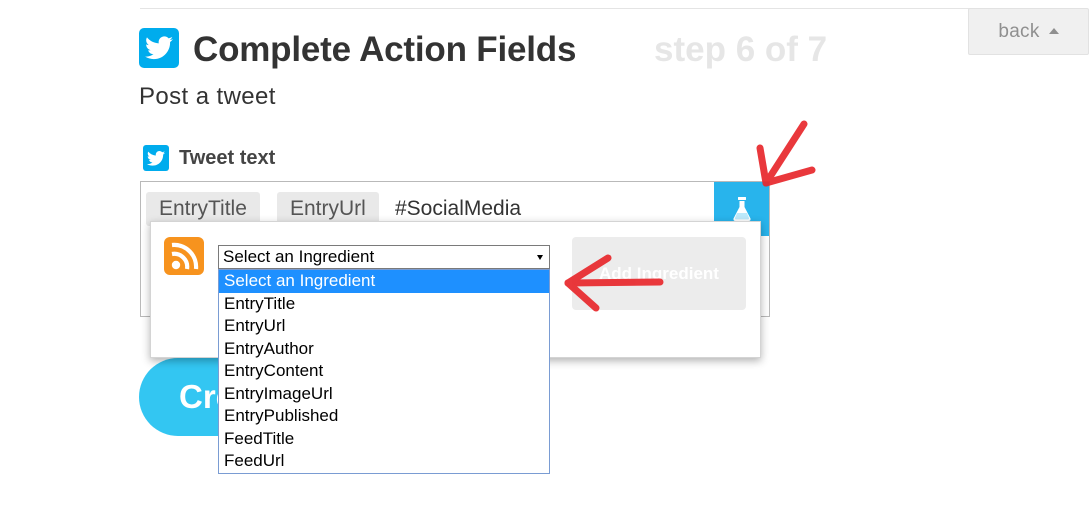 The height and width of the screenshot is (506, 1092). What do you see at coordinates (184, 256) in the screenshot?
I see `rss-feed-icon` at bounding box center [184, 256].